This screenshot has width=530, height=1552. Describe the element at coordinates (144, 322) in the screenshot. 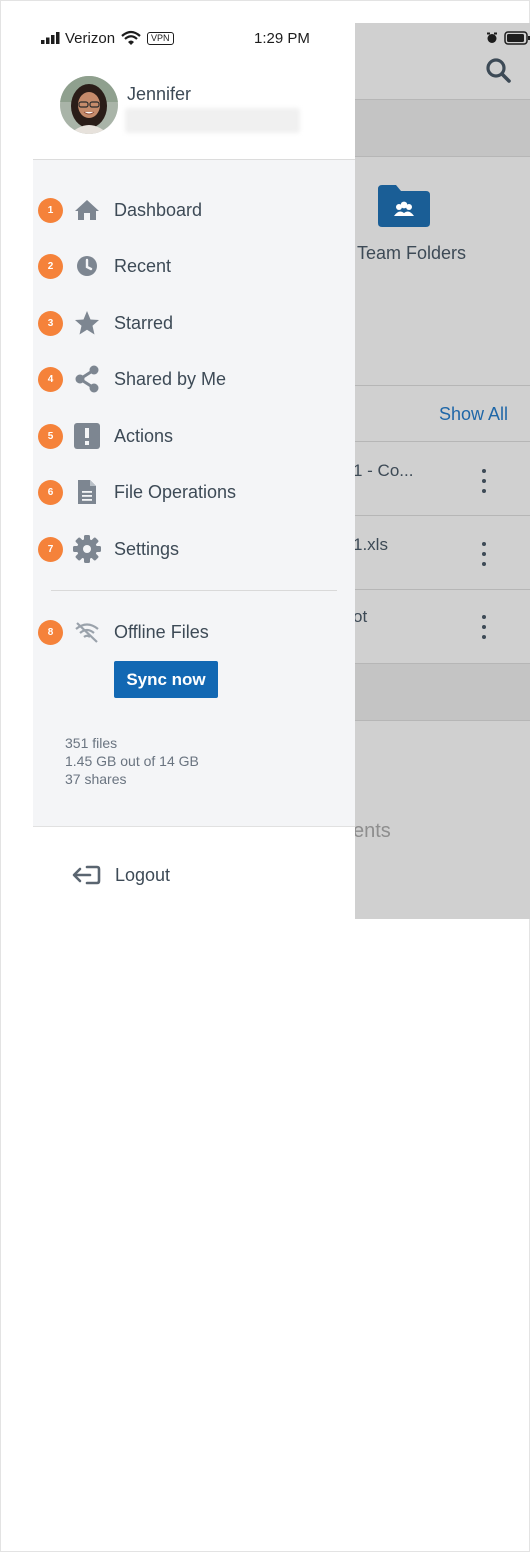

I see `menu-label: Starred` at that location.